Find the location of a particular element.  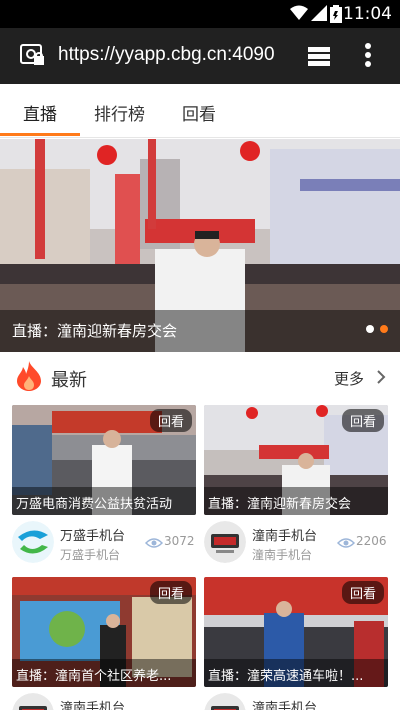

browser-url-bar: https://yyapp.cbg.cn:4090 is located at coordinates (200, 56).